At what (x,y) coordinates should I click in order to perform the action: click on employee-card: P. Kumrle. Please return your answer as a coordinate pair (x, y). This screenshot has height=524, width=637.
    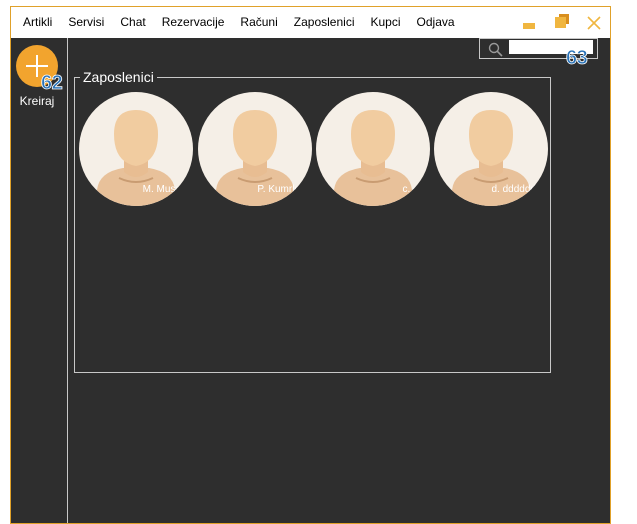
    Looking at the image, I should click on (255, 149).